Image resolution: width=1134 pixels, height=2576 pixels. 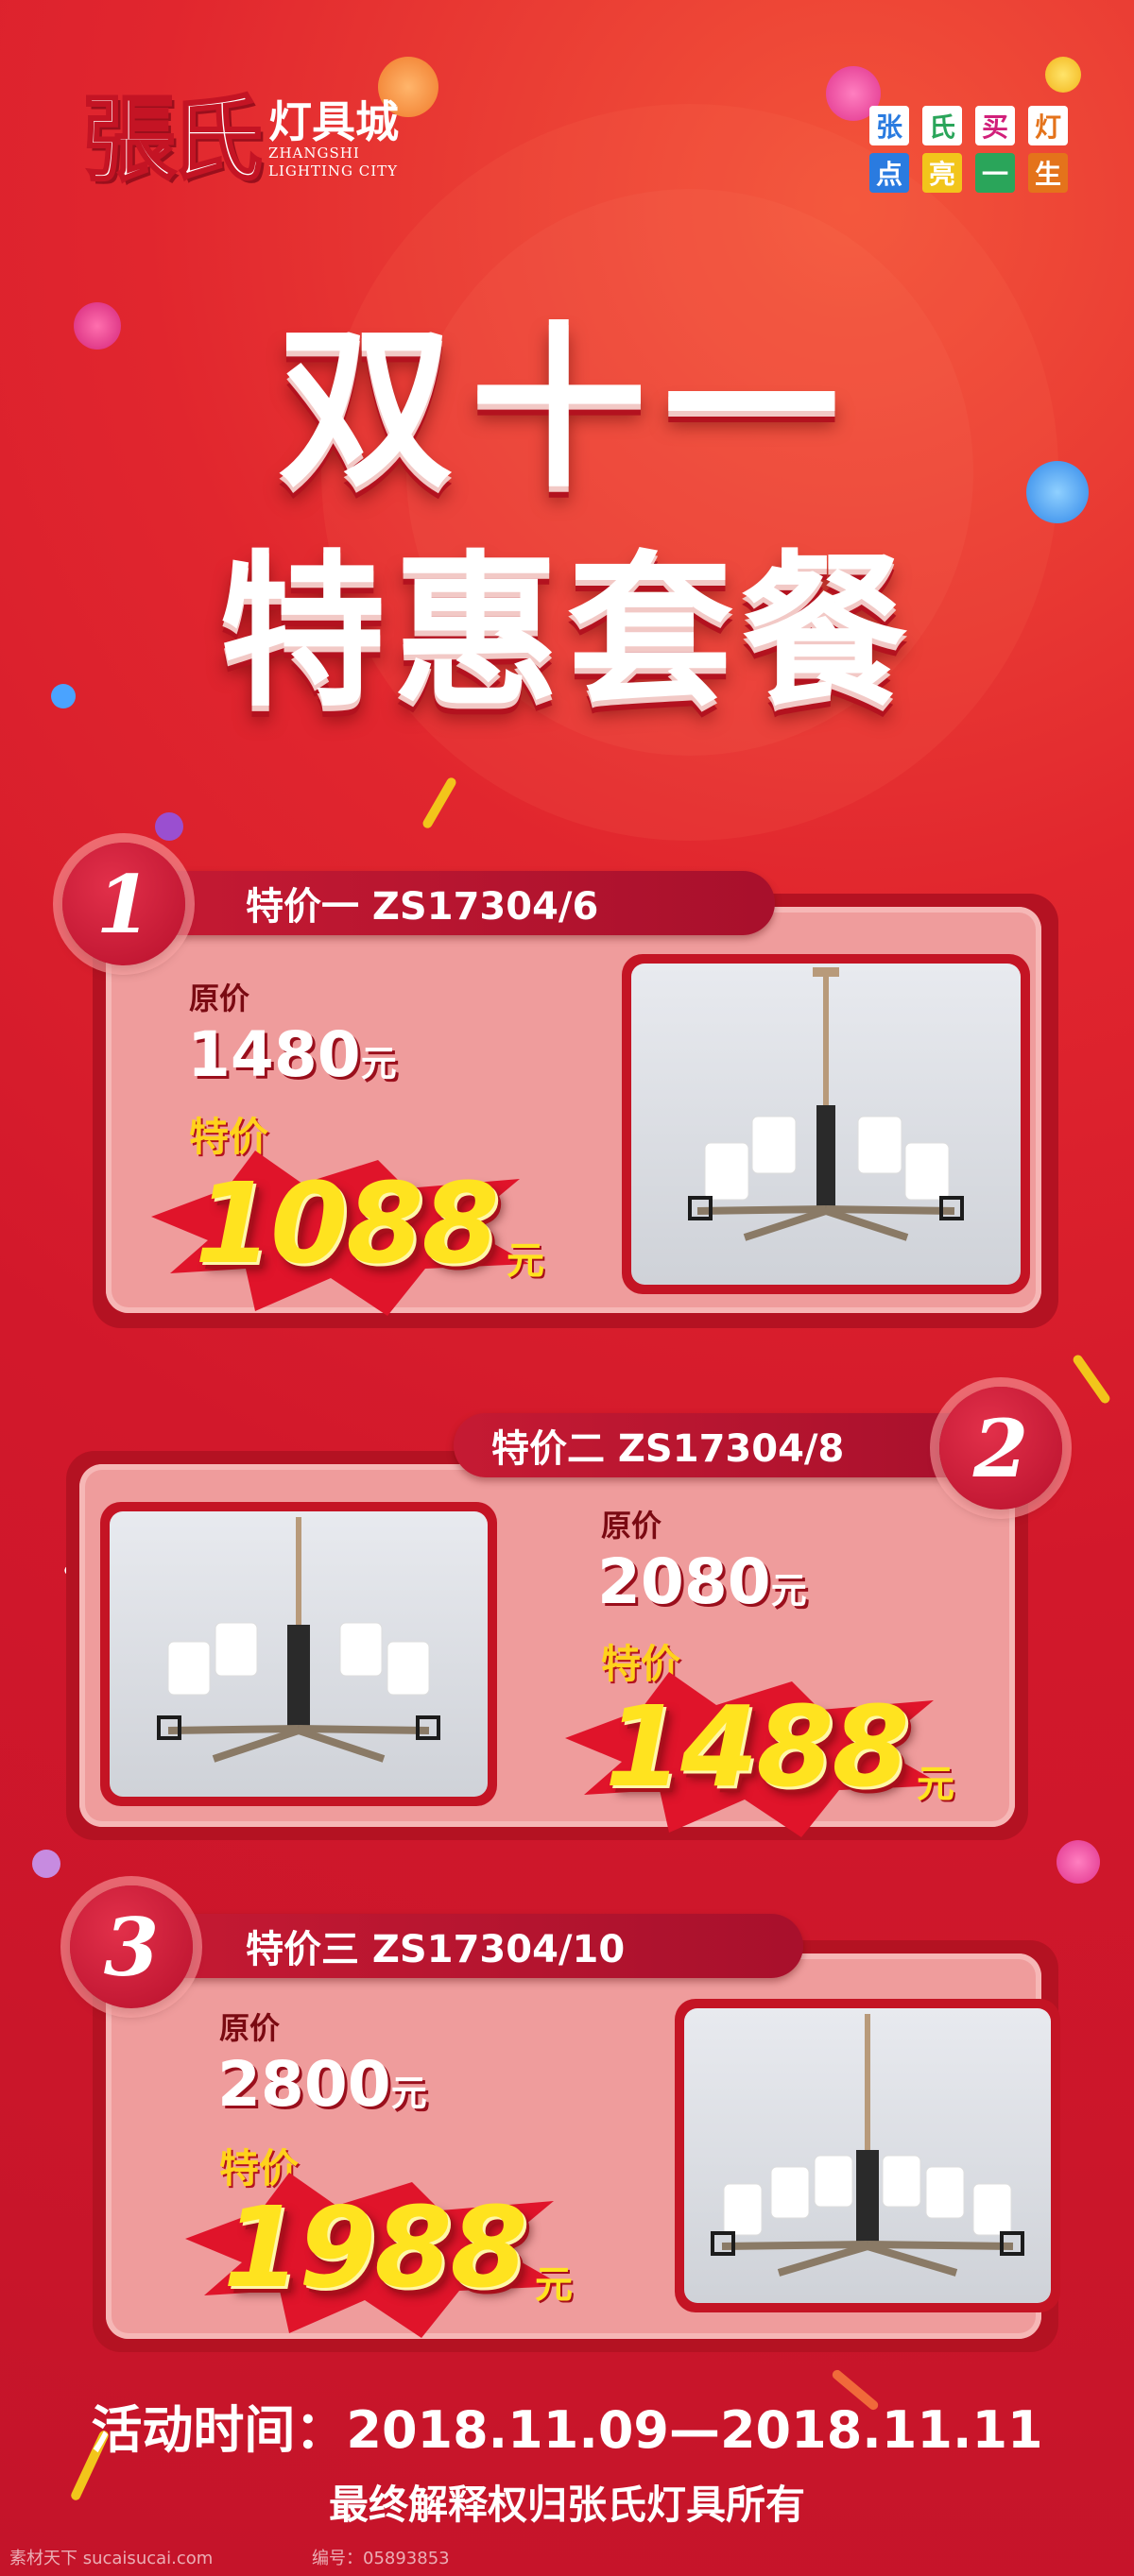 I want to click on offer-name-pill: 特价一 ZS17304/6, so click(x=458, y=903).